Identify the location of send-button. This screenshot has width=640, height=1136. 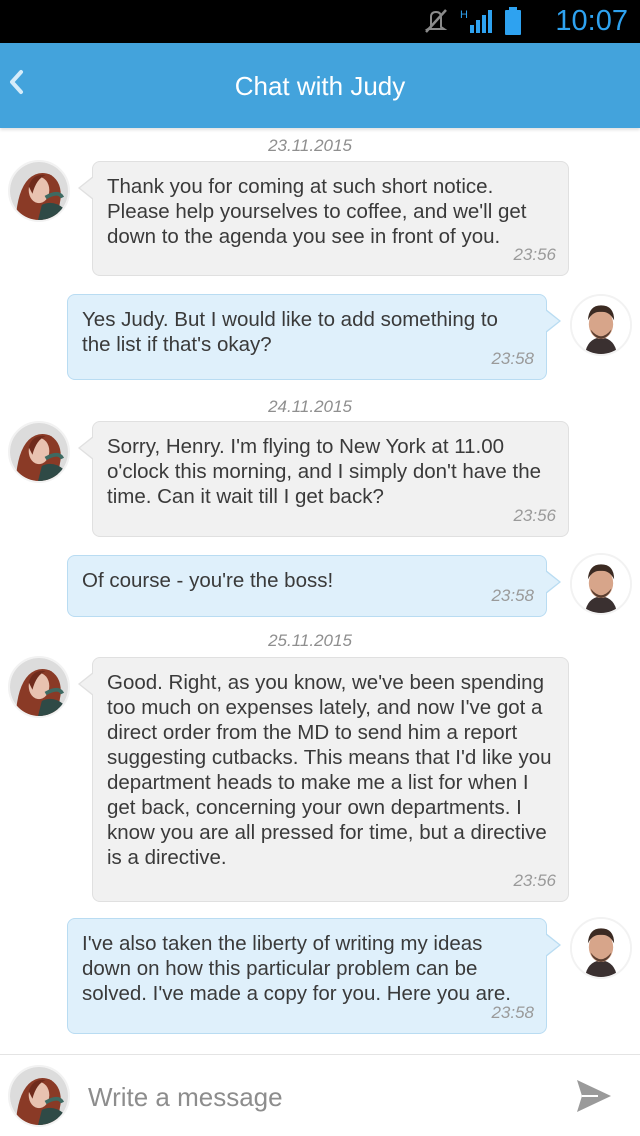
(594, 1096).